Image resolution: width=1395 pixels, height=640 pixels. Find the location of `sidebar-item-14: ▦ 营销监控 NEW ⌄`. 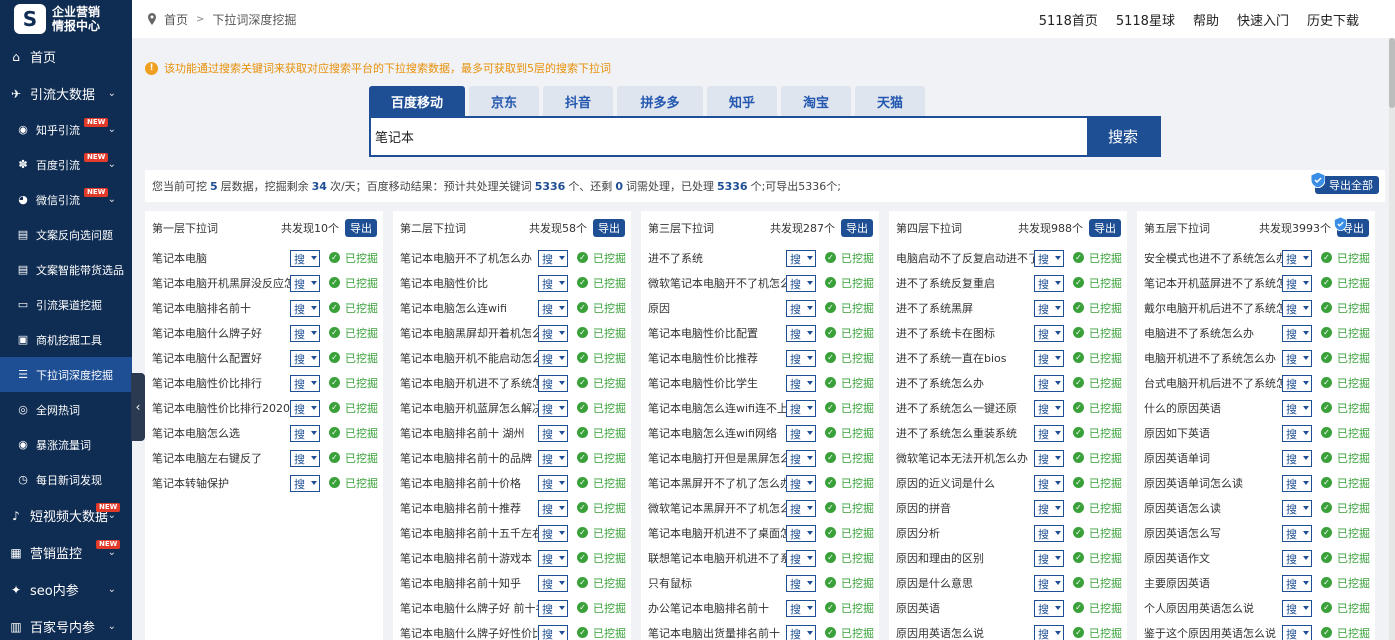

sidebar-item-14: ▦ 营销监控 NEW ⌄ is located at coordinates (66, 552).